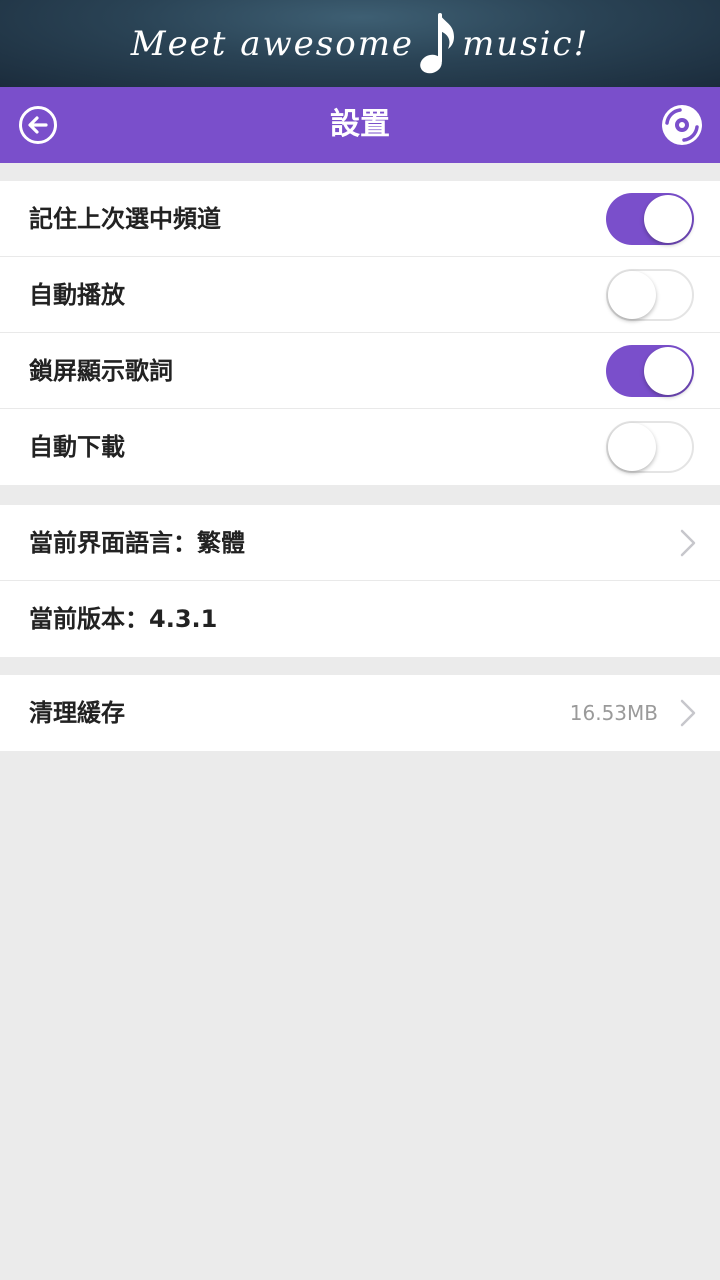 The height and width of the screenshot is (1280, 720). I want to click on banner-text-left: Meet awesome, so click(272, 43).